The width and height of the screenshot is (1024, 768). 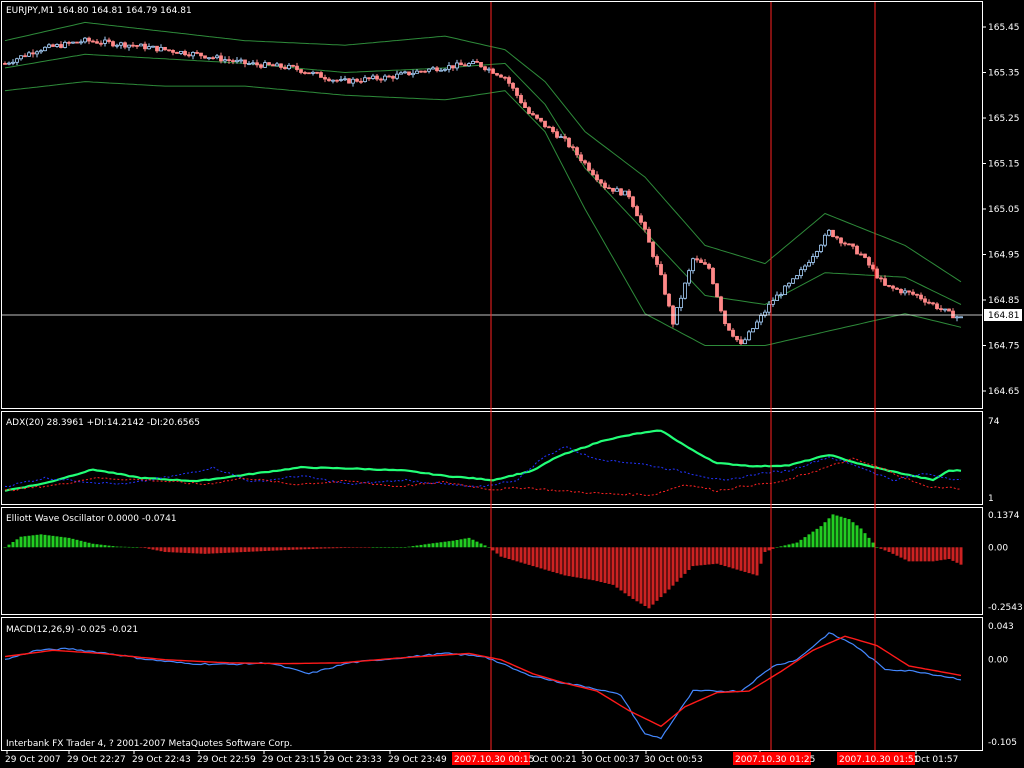 I want to click on price-tick-label: 164.95, so click(x=1004, y=256).